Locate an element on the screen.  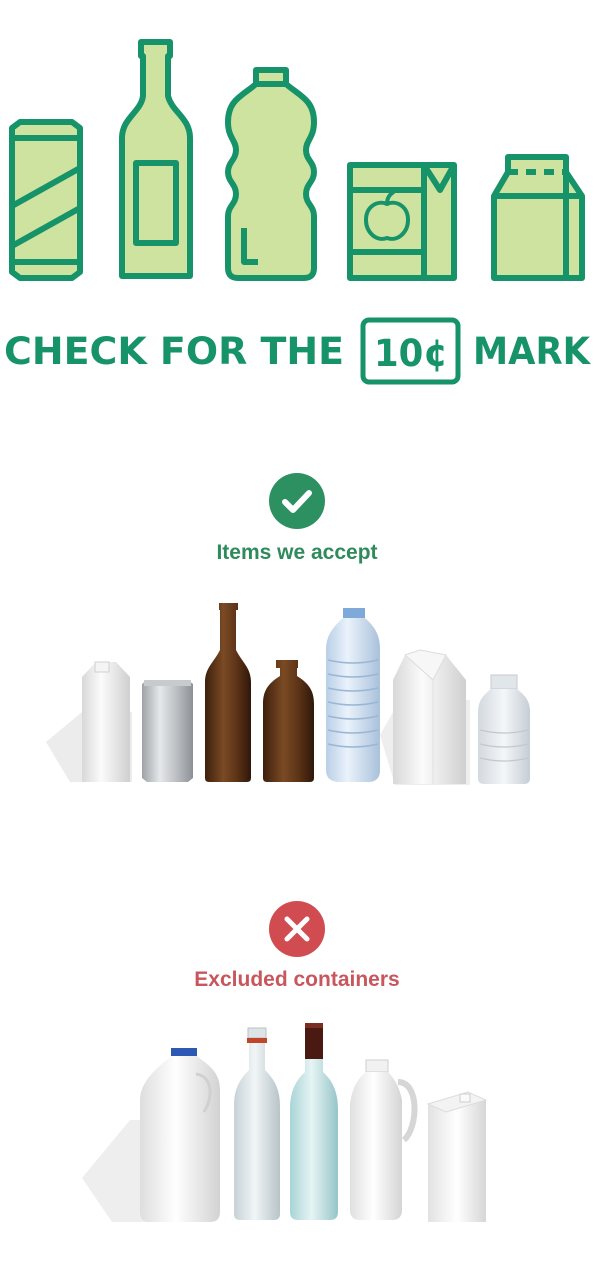
excluded-status-badge is located at coordinates (297, 929).